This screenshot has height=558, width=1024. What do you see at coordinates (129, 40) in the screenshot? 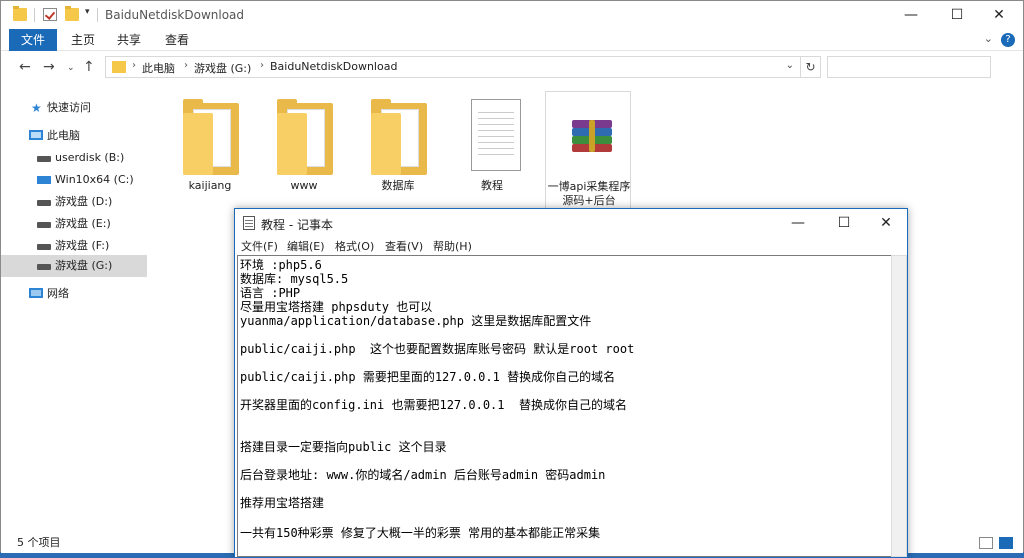
I see `tab-share: 共享` at bounding box center [129, 40].